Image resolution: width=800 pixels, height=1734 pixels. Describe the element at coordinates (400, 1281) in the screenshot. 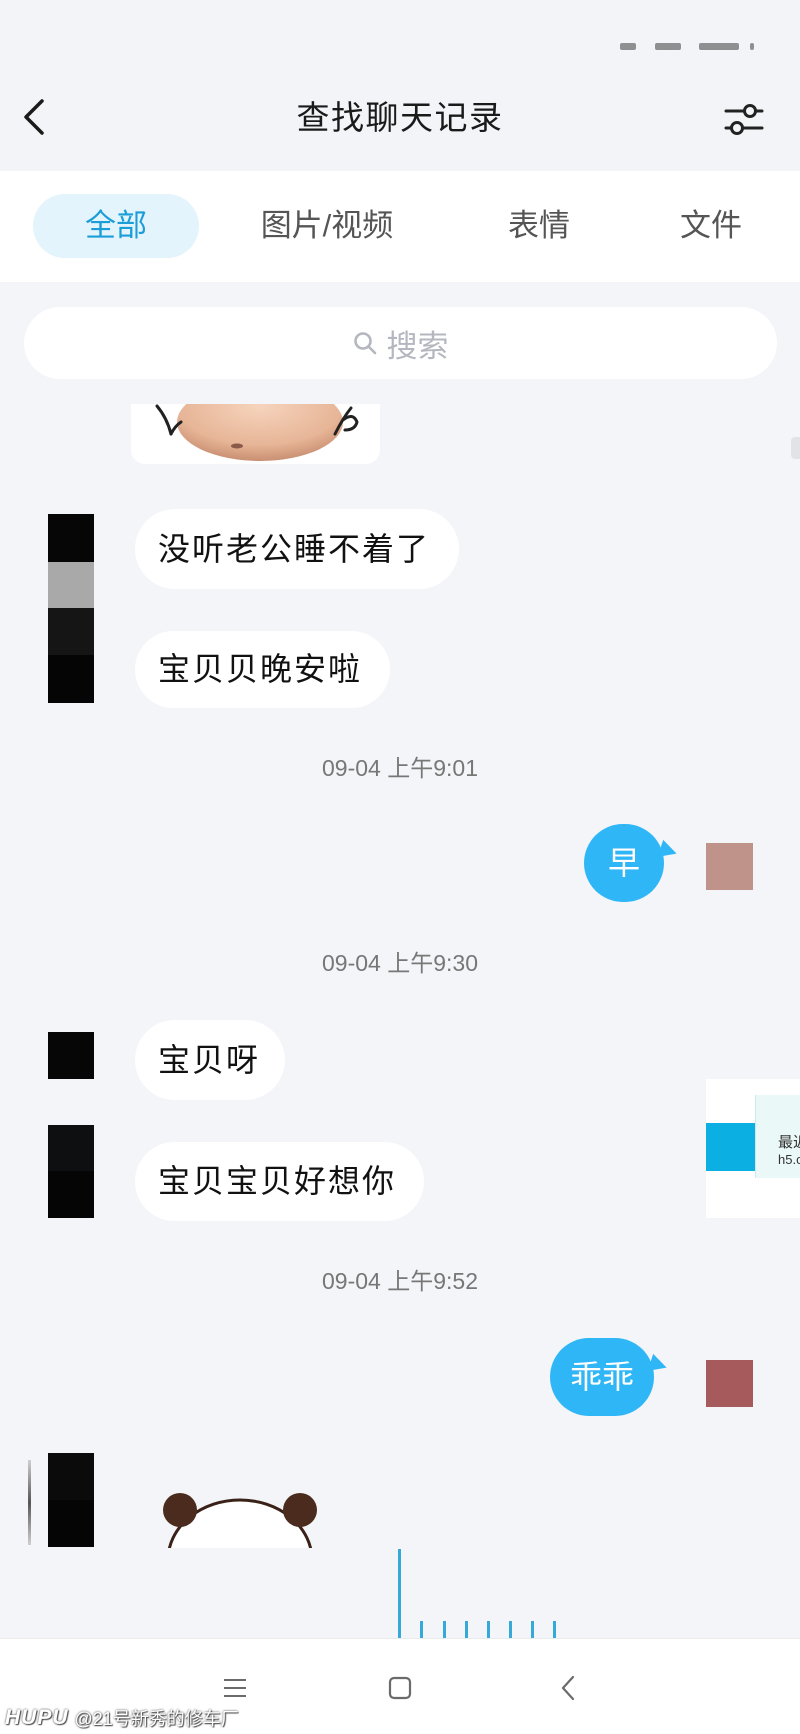

I see `message-timestamp: 09-04 上午9:52` at that location.